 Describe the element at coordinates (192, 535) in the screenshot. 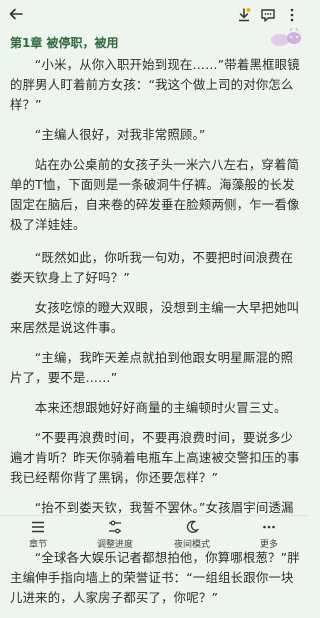

I see `nav-night-mode-button: 夜间模式` at that location.